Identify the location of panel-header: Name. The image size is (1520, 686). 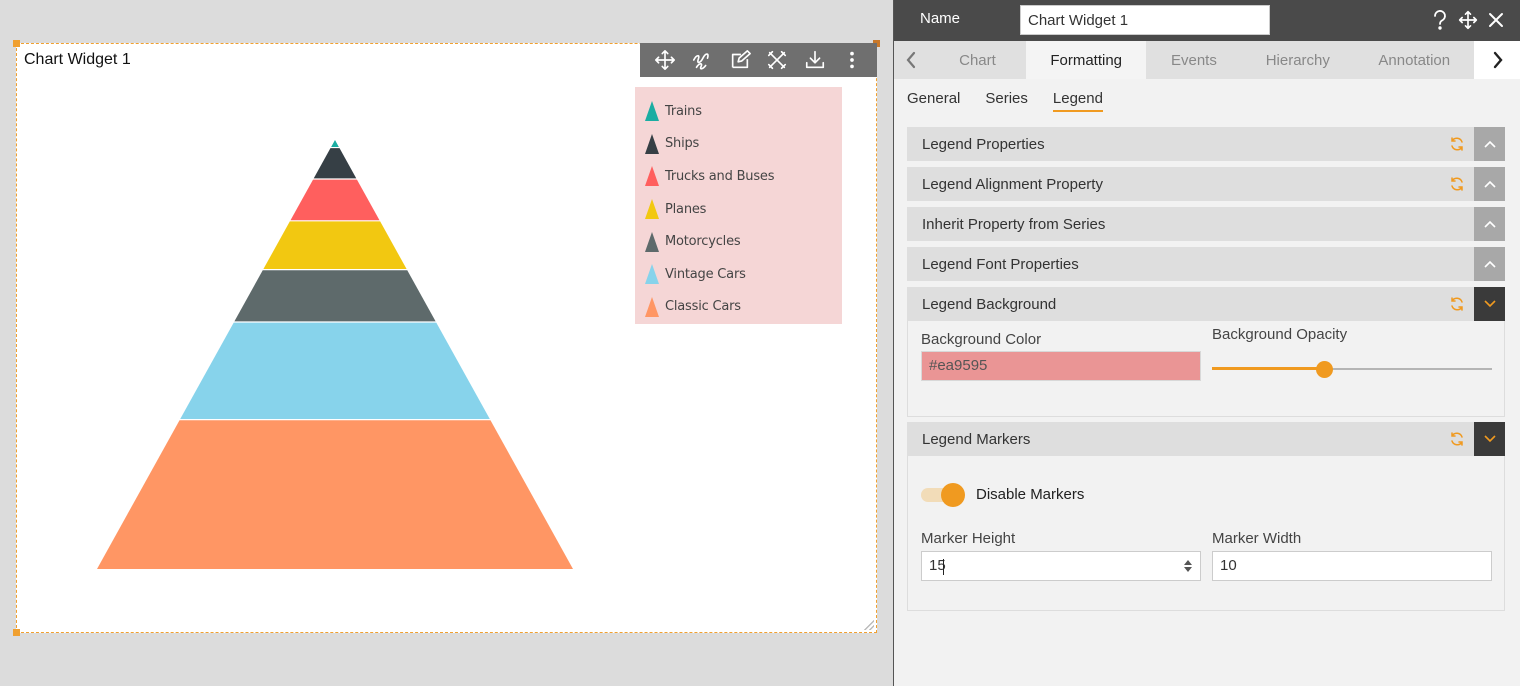
(1207, 20).